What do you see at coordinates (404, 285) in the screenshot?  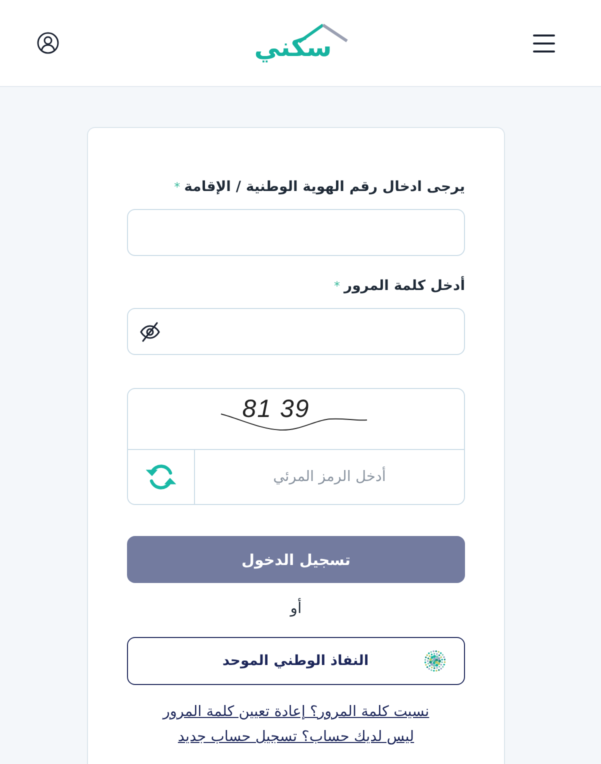 I see `field-label: أدخل كلمة المرور` at bounding box center [404, 285].